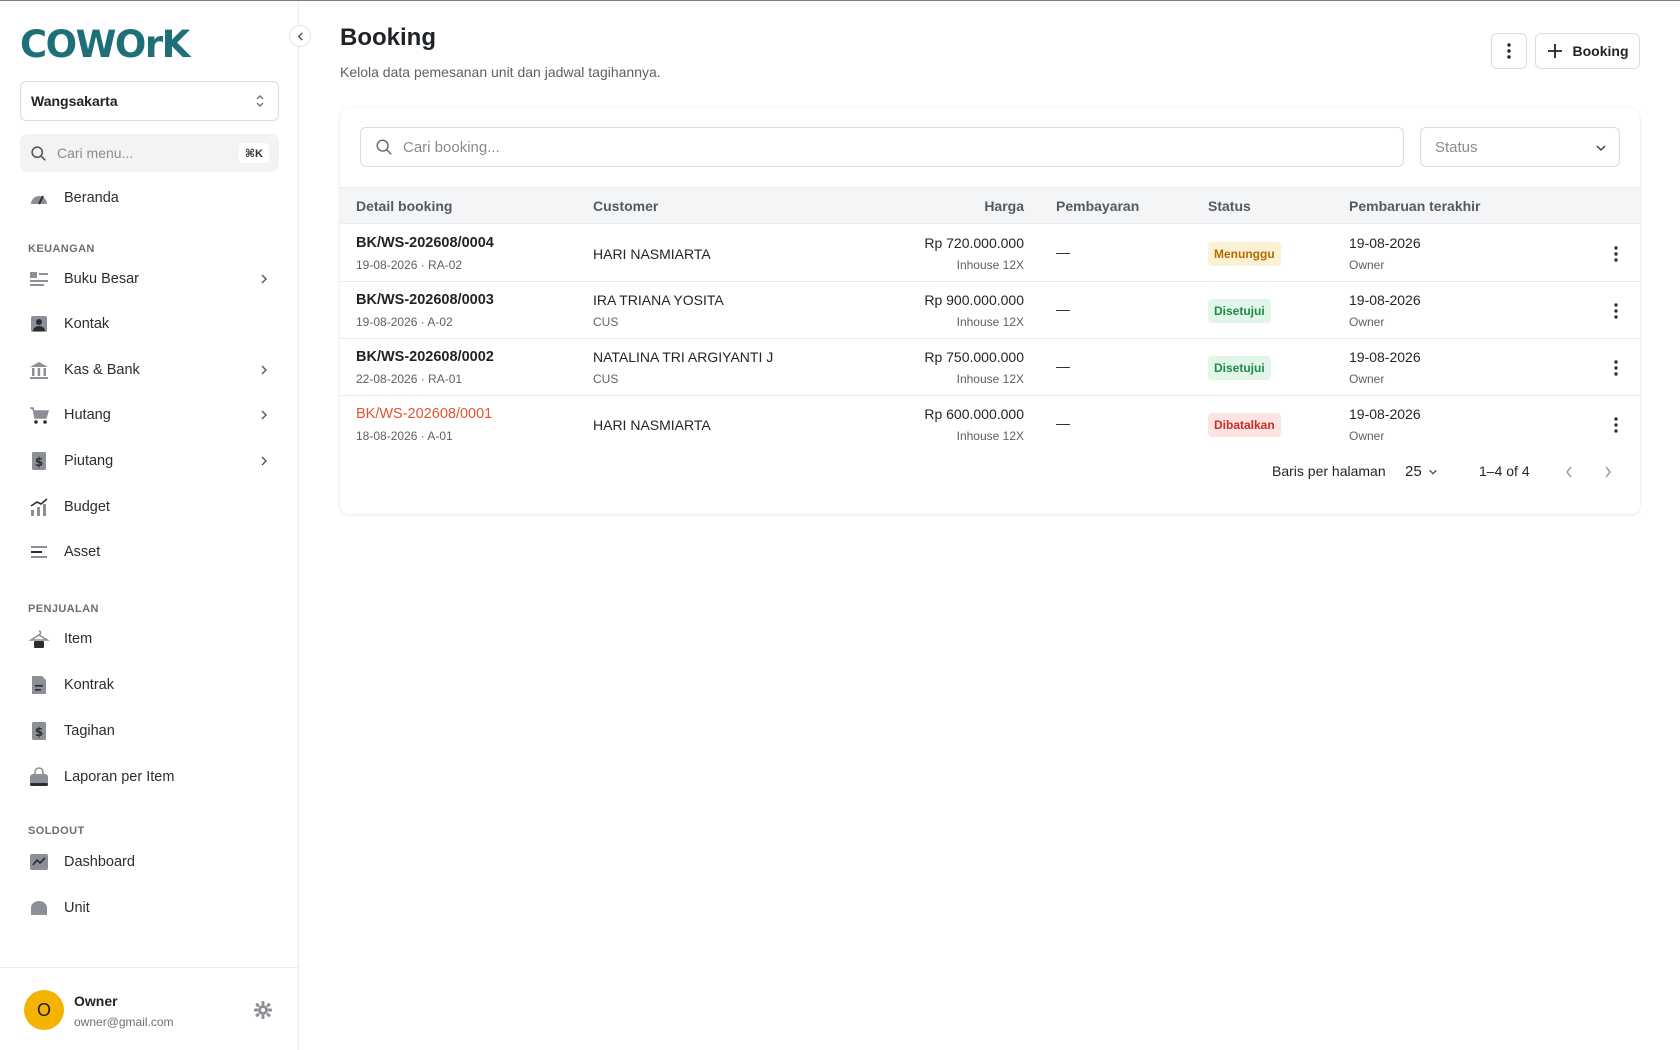  What do you see at coordinates (974, 243) in the screenshot?
I see `price-amount: Rp 720.000.000` at bounding box center [974, 243].